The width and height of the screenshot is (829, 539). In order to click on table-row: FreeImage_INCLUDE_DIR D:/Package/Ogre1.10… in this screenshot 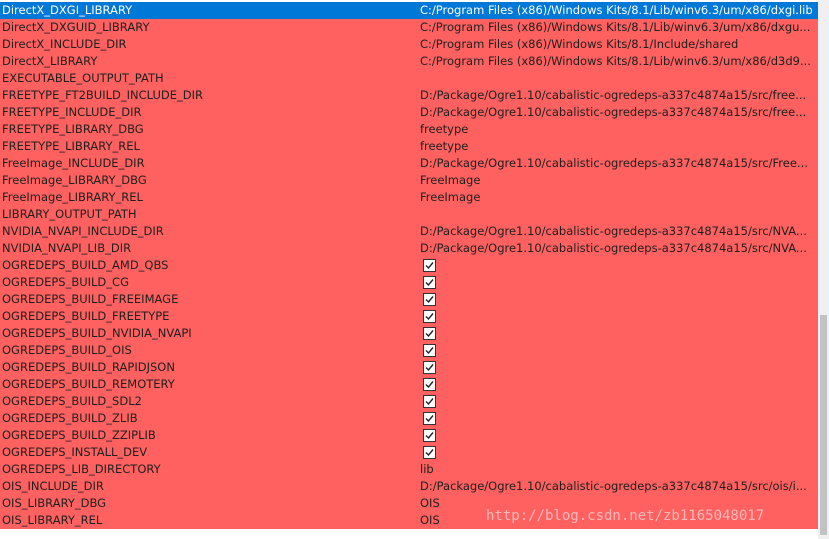, I will do `click(409, 163)`.